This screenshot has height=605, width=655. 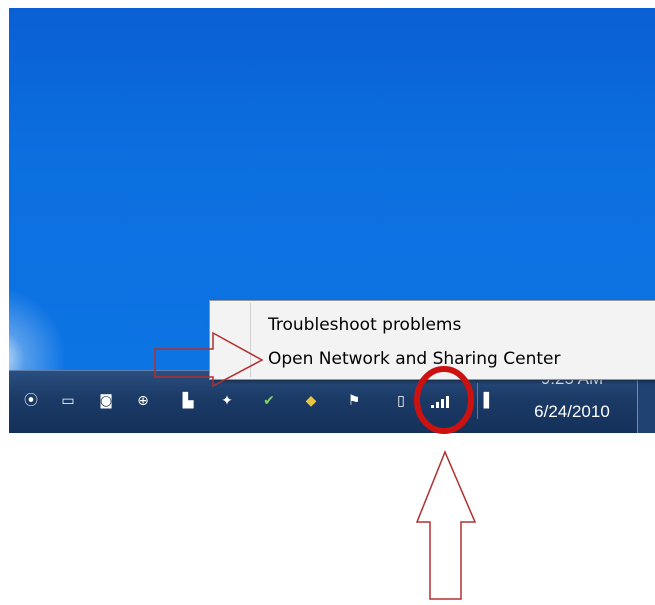 What do you see at coordinates (646, 402) in the screenshot?
I see `show-desktop-button` at bounding box center [646, 402].